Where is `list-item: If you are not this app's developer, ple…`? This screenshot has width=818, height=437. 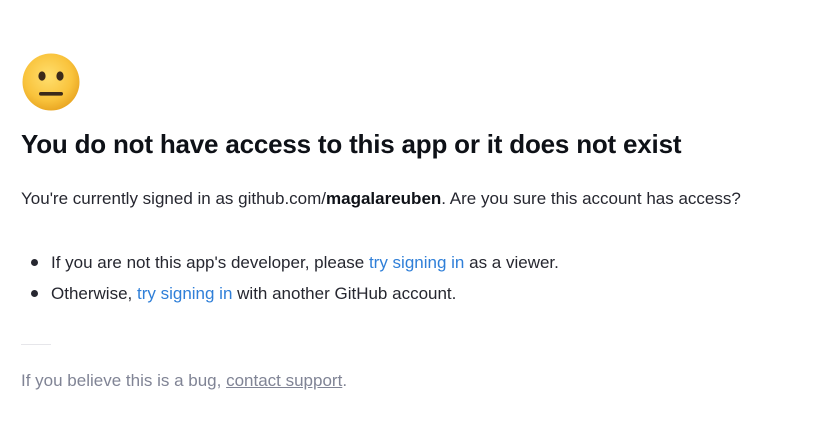
list-item: If you are not this app's developer, ple… is located at coordinates (290, 262).